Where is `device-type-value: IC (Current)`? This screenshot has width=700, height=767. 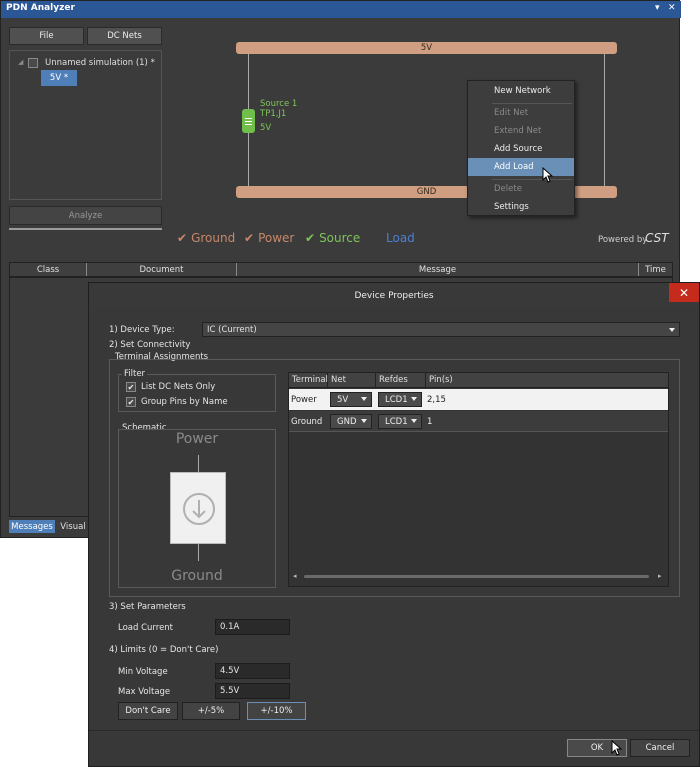
device-type-value: IC (Current) is located at coordinates (232, 329).